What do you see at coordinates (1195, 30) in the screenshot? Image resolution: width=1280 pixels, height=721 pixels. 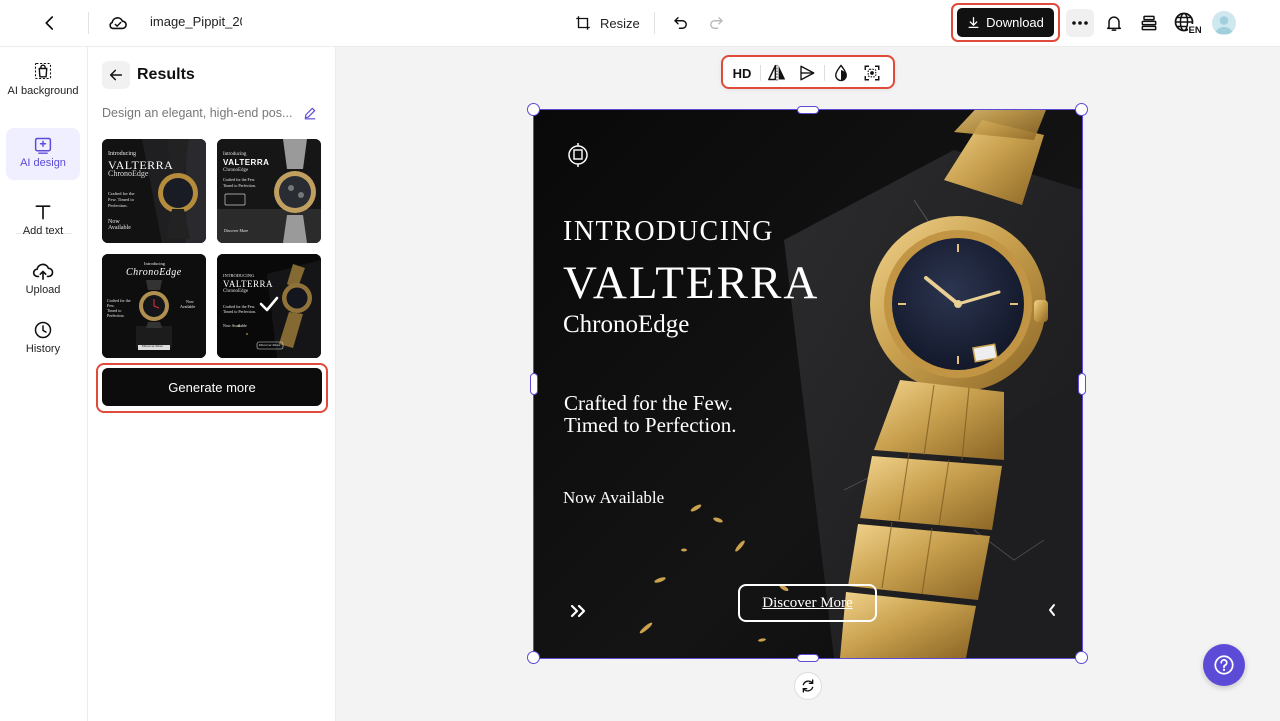 I see `language-code: EN` at bounding box center [1195, 30].